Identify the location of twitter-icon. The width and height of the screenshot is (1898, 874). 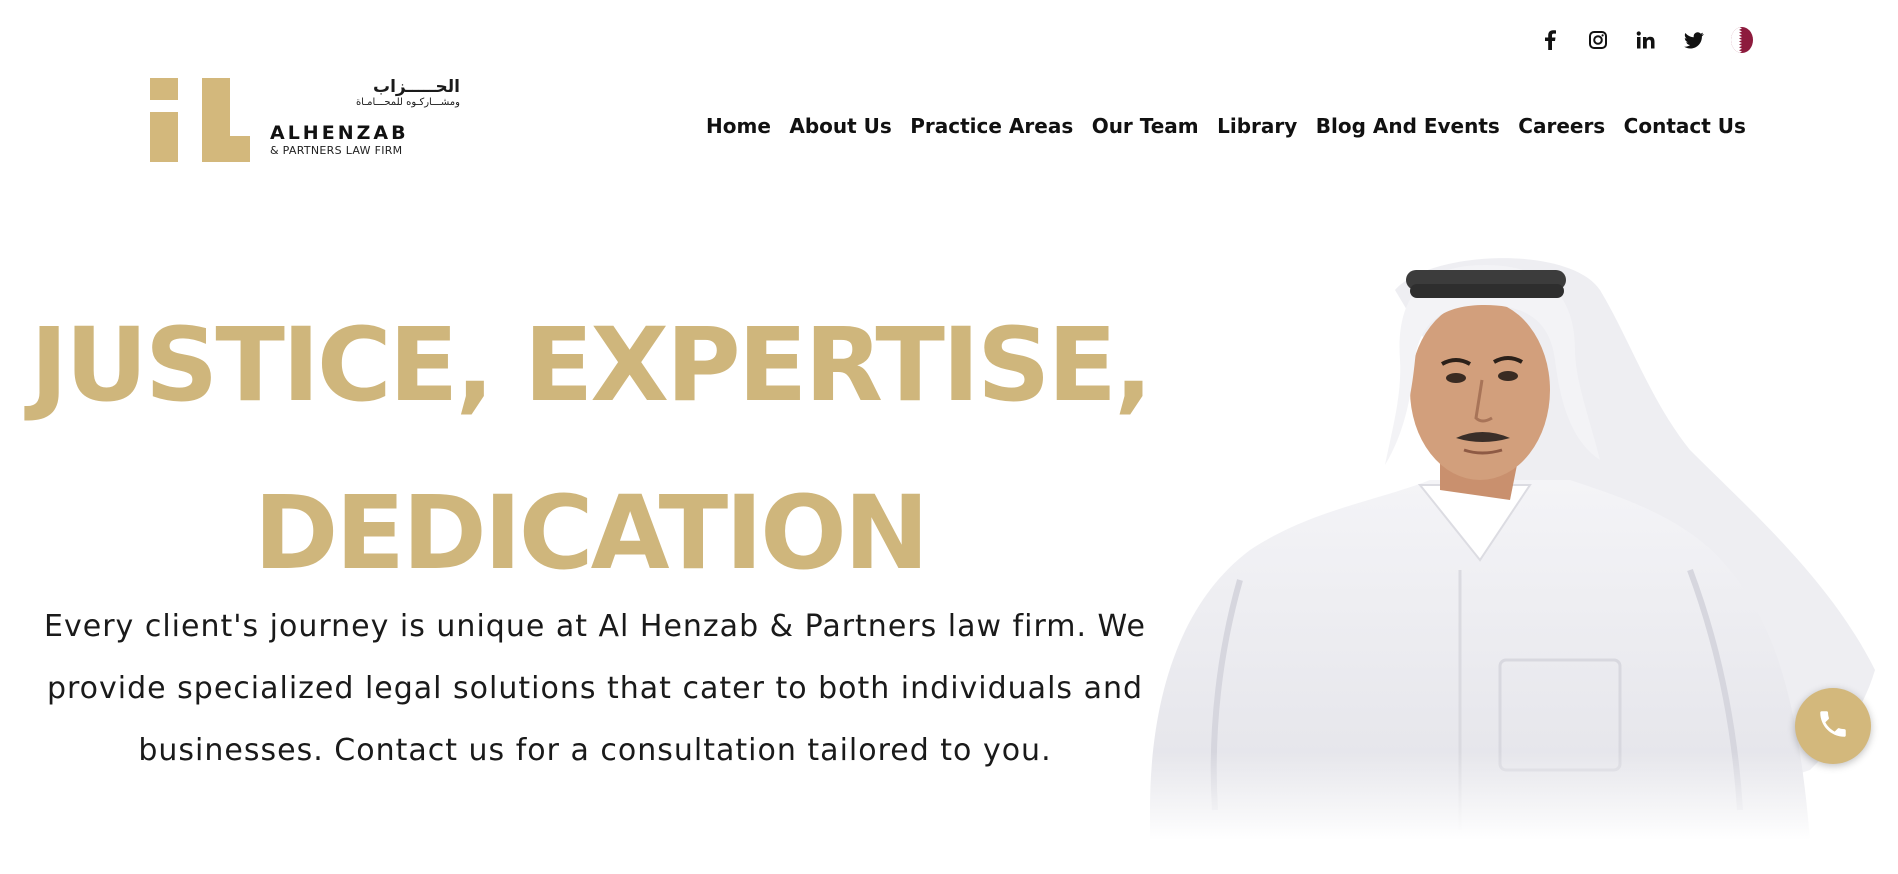
(1694, 40).